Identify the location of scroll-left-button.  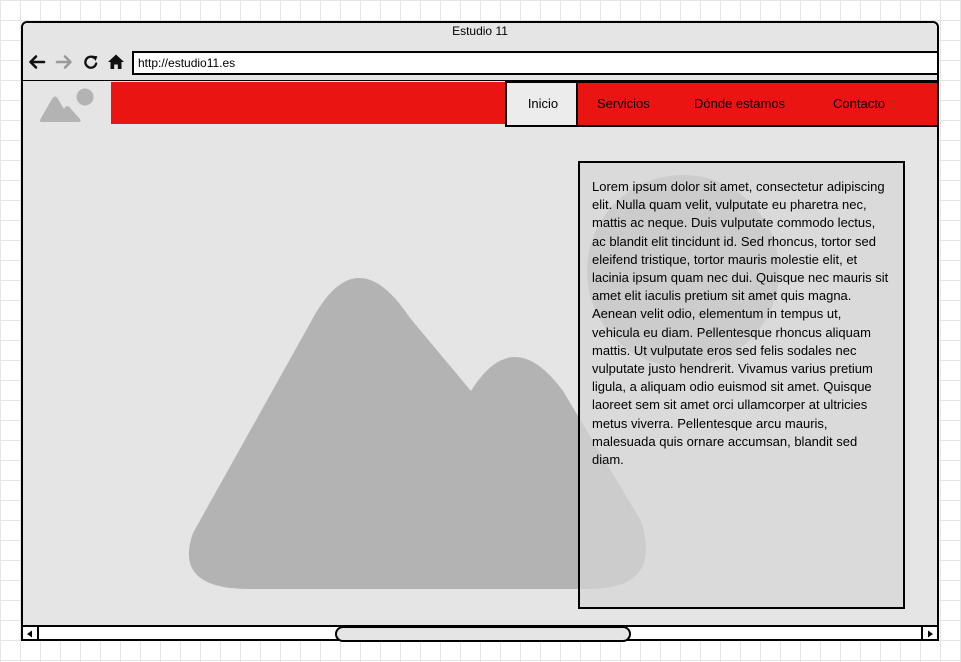
(31, 633).